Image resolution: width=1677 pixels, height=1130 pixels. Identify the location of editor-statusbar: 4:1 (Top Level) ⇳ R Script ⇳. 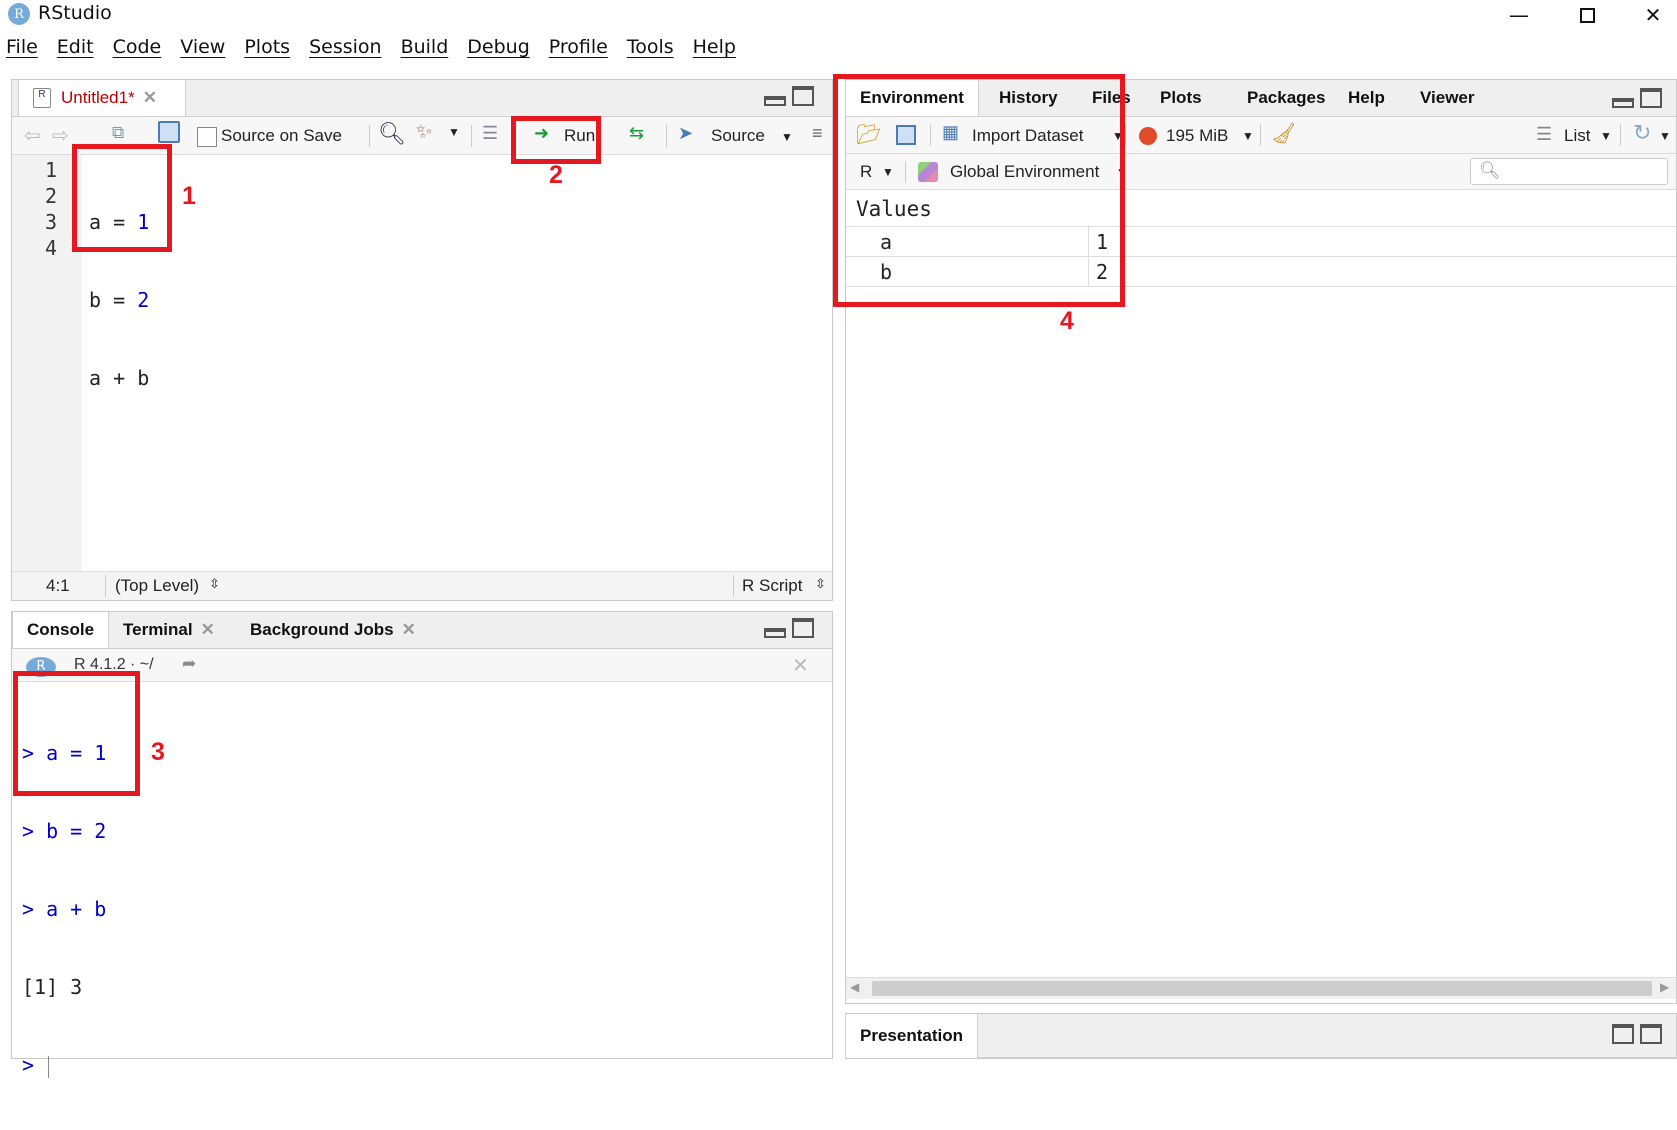
(422, 585).